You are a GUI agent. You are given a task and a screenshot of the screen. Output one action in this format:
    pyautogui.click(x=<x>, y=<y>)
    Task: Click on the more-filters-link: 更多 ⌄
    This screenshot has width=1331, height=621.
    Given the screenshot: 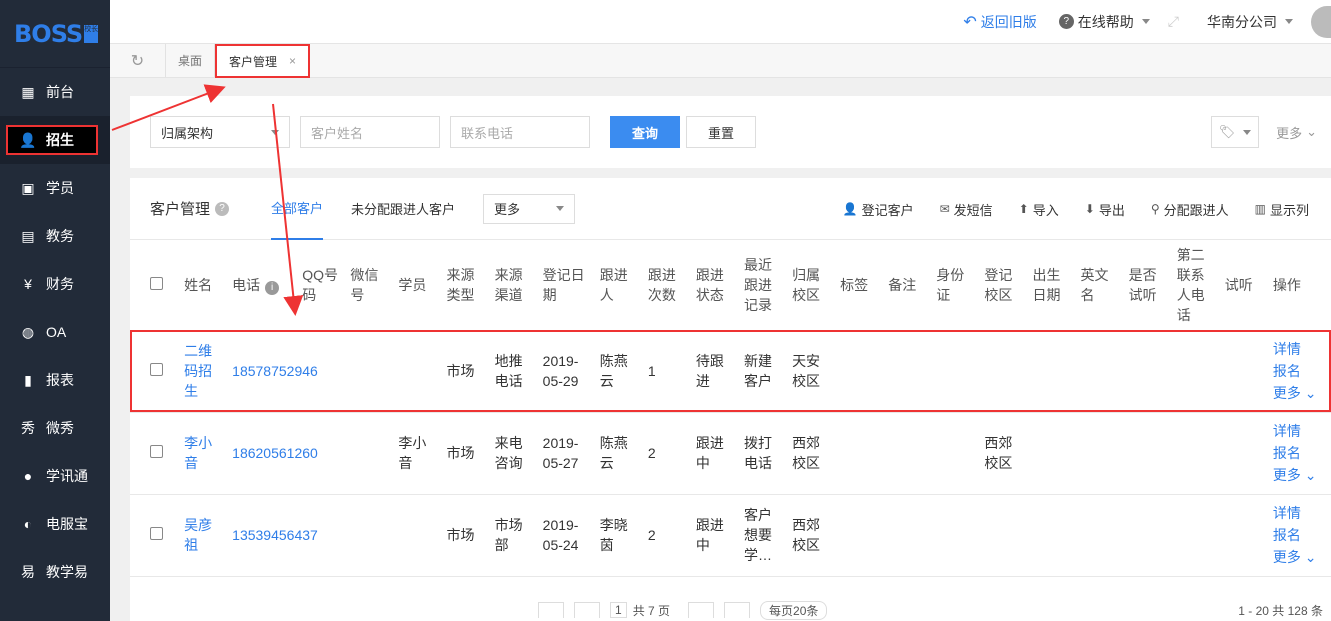 What is the action you would take?
    pyautogui.click(x=1296, y=132)
    